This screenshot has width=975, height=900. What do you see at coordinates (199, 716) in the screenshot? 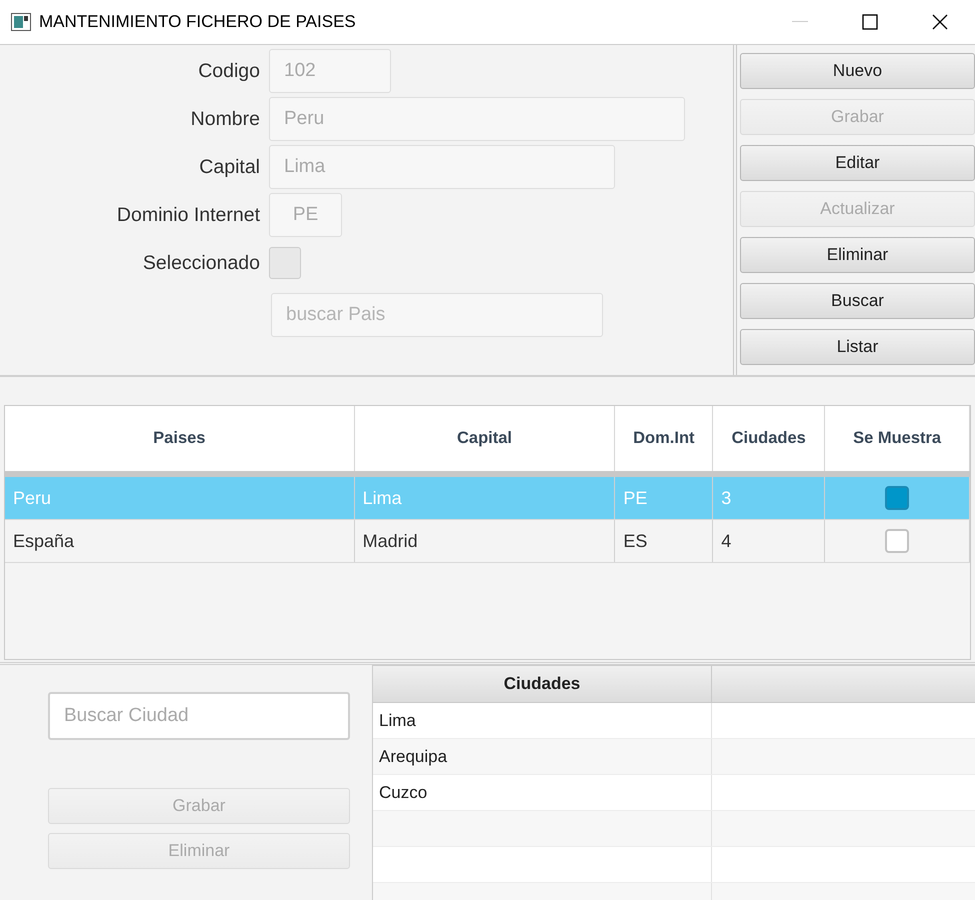
I see `search-field: Buscar Ciudad` at bounding box center [199, 716].